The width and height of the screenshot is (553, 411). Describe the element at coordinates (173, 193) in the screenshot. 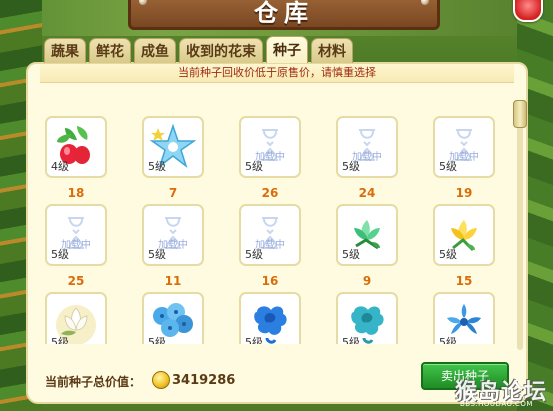

I see `seed-quantity: 7` at that location.